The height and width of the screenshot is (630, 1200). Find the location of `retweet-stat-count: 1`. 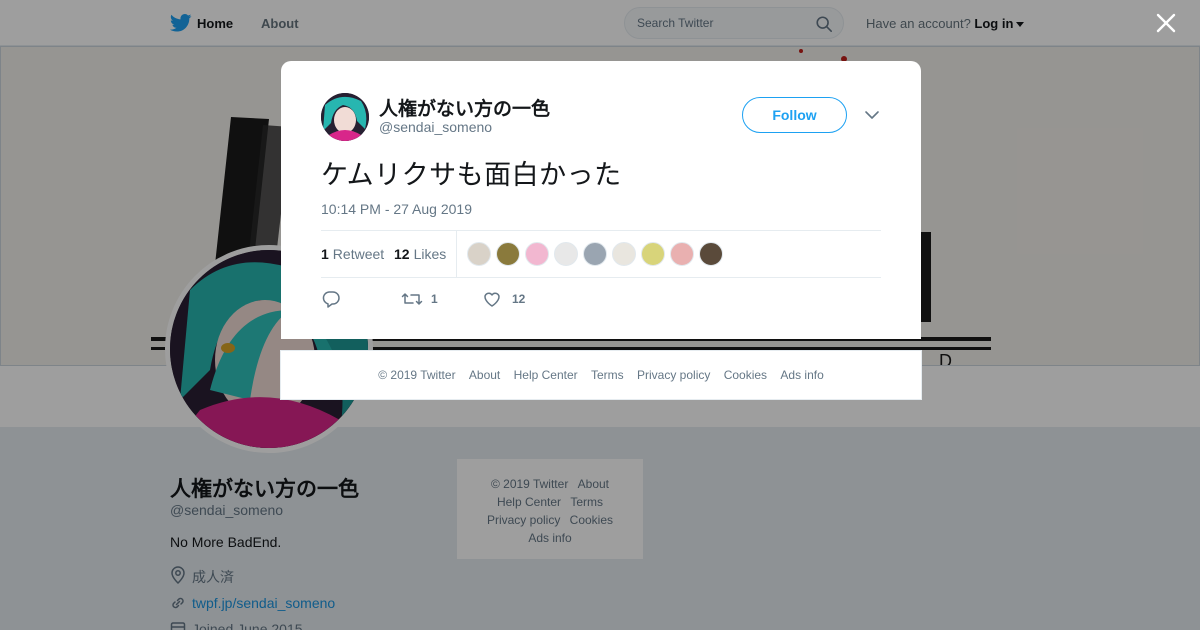

retweet-stat-count: 1 is located at coordinates (325, 254).